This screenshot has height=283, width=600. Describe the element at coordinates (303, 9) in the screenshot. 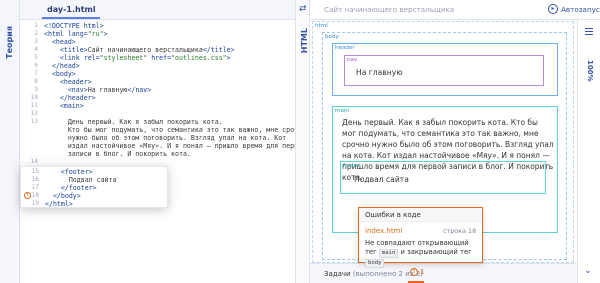

I see `swap-arrows-icon: ⇄` at that location.